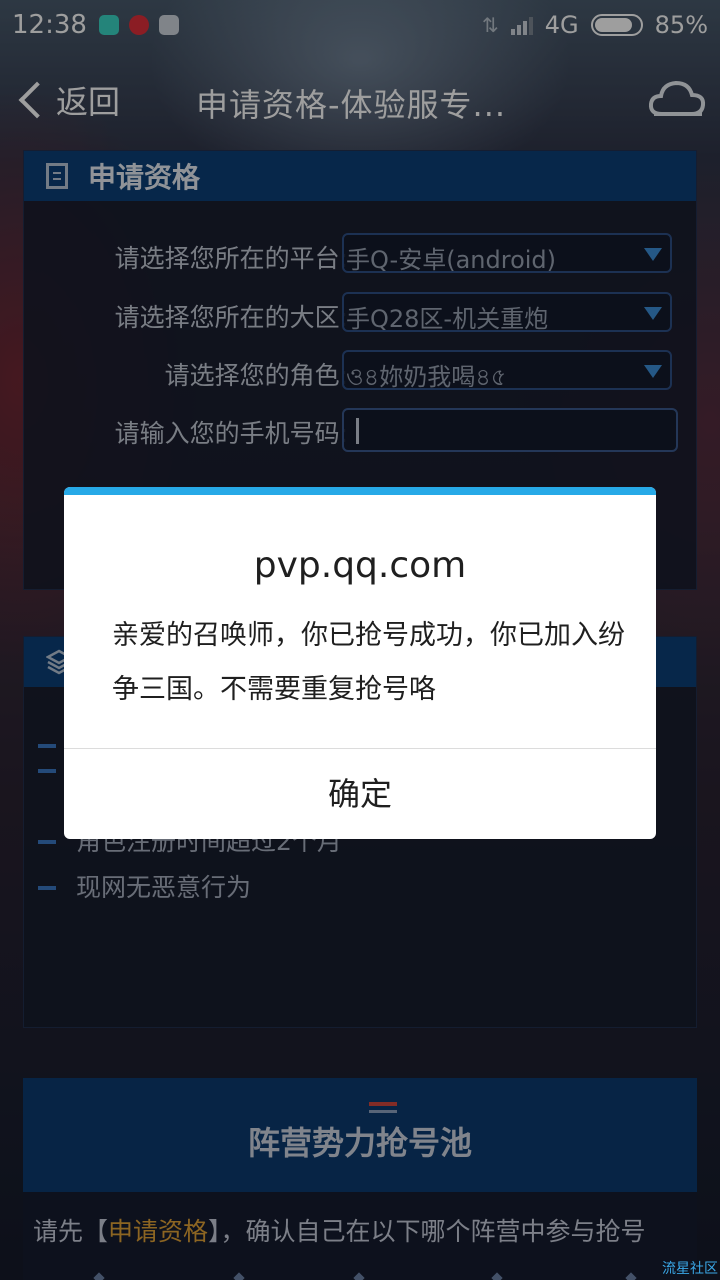 The height and width of the screenshot is (1280, 720). Describe the element at coordinates (360, 794) in the screenshot. I see `ok-button: 确定` at that location.